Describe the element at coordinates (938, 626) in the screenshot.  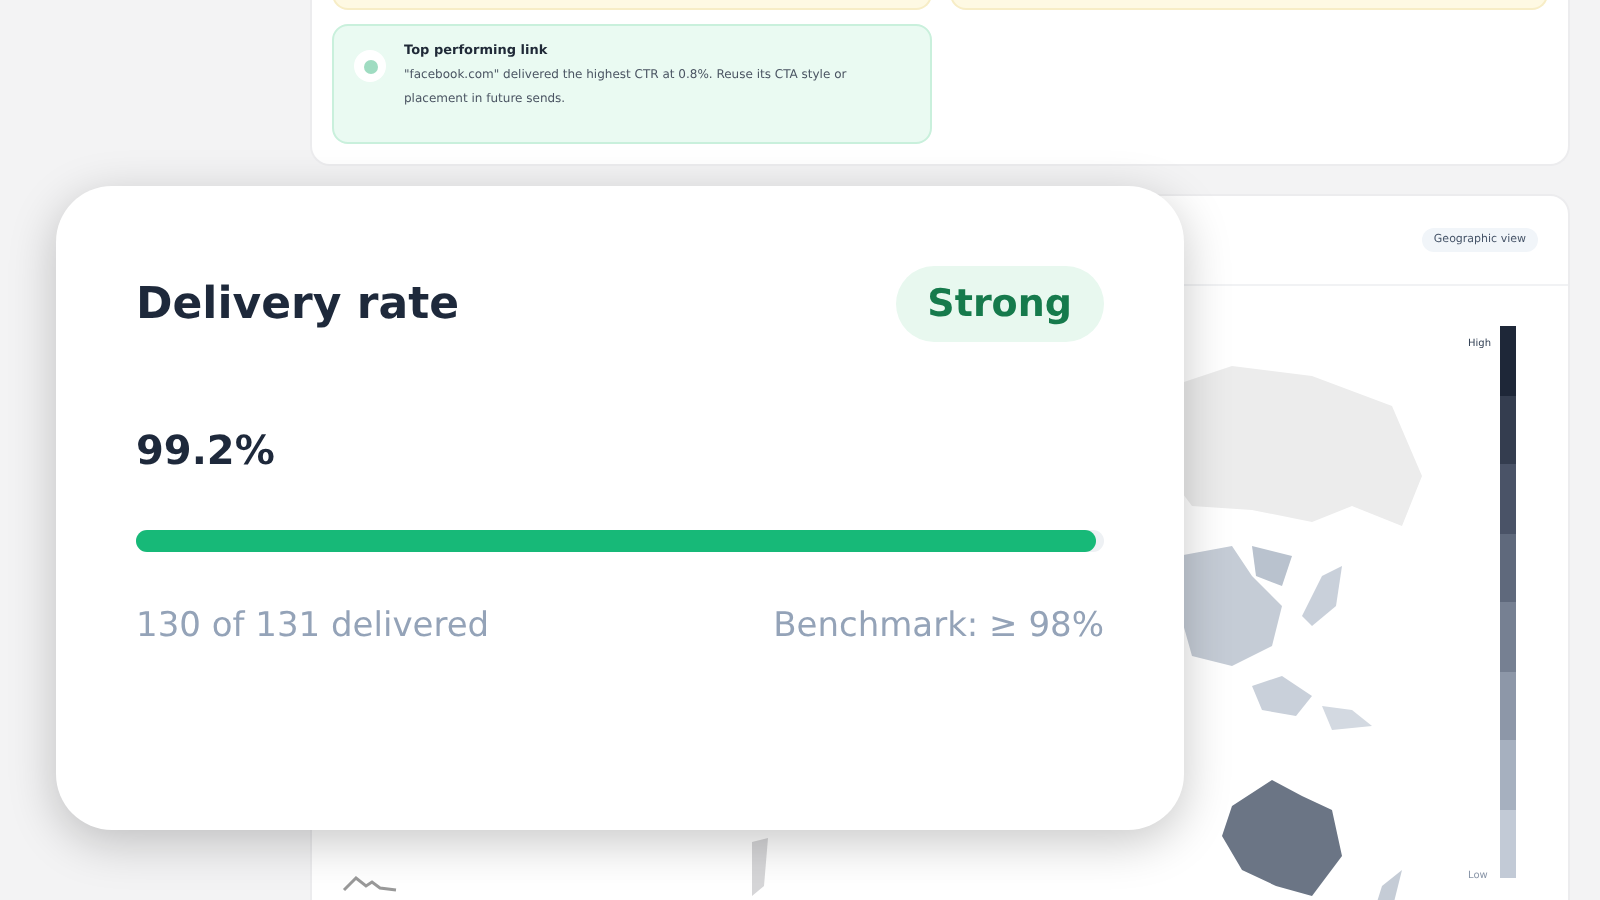
I see `benchmark-text: Benchmark: ≥ 98%` at that location.